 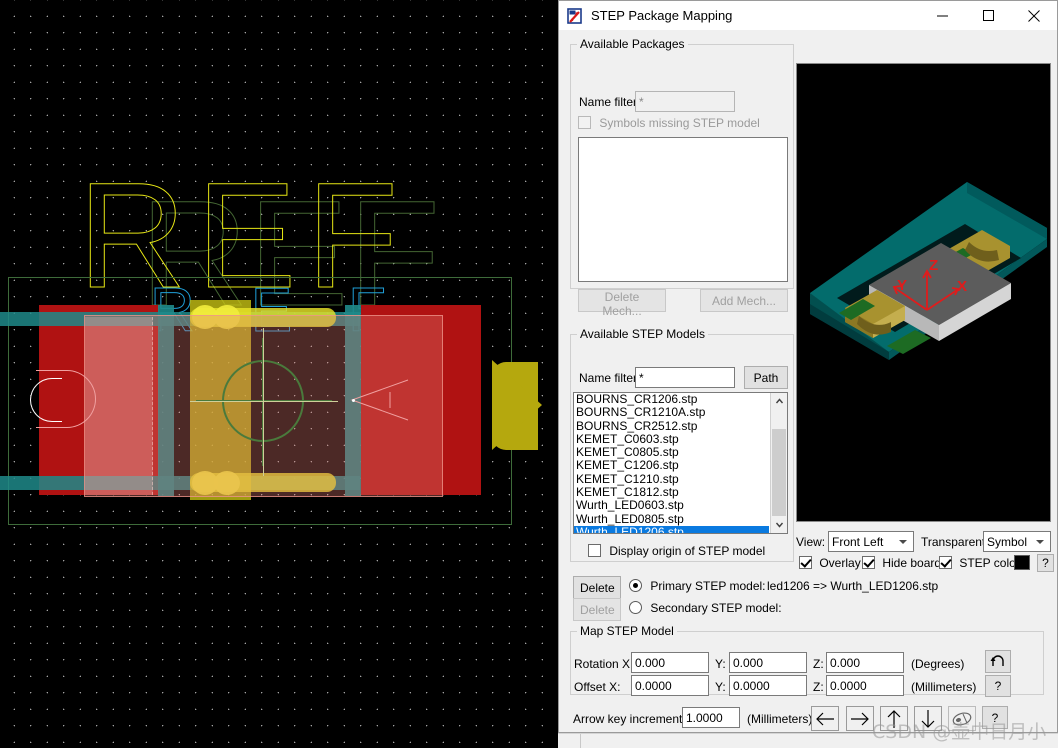 What do you see at coordinates (933, 265) in the screenshot?
I see `svg-text: Z` at bounding box center [933, 265].